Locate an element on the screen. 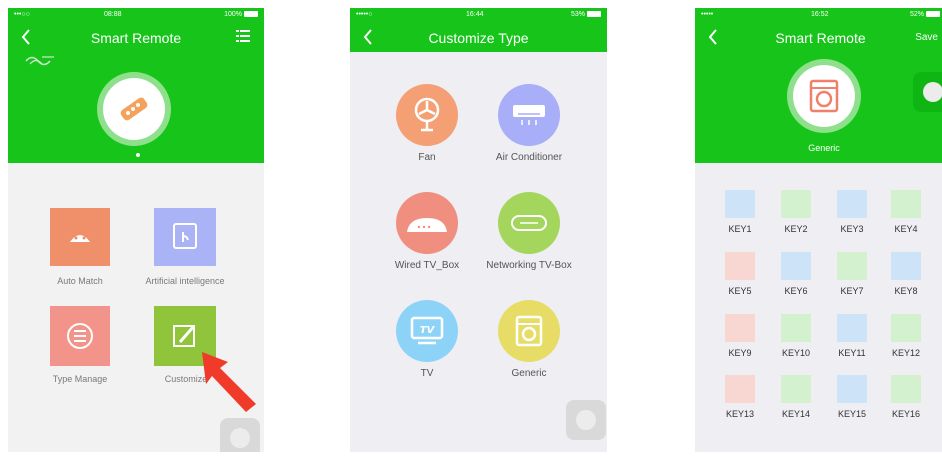 This screenshot has height=457, width=942. status-time: 16:44 is located at coordinates (475, 14).